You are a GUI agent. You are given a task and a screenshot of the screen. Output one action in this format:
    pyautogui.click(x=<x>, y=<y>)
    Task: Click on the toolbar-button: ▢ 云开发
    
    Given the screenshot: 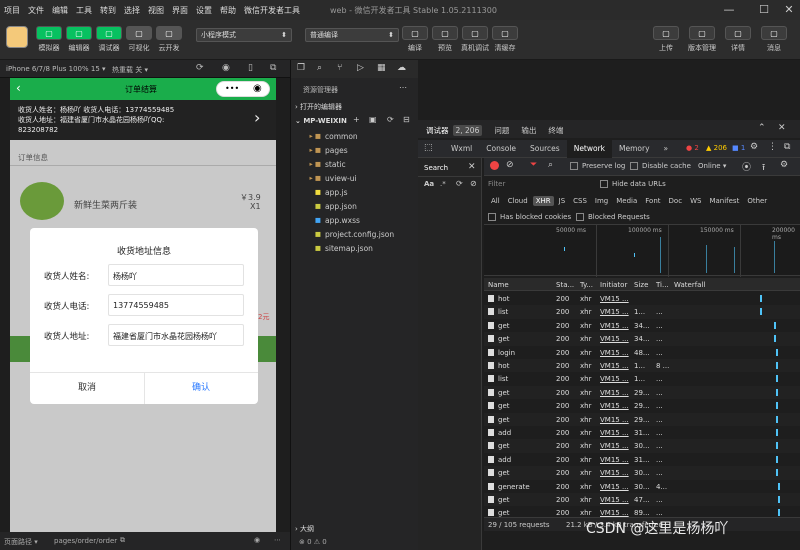 What is the action you would take?
    pyautogui.click(x=169, y=39)
    